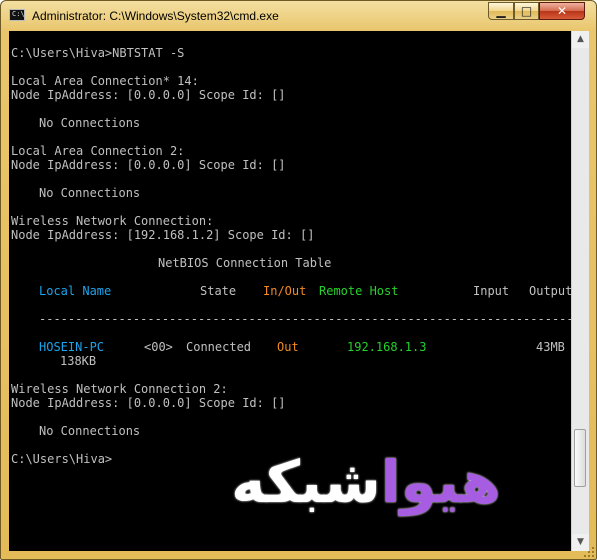  I want to click on watermark-text-a: هیوا, so click(440, 482).